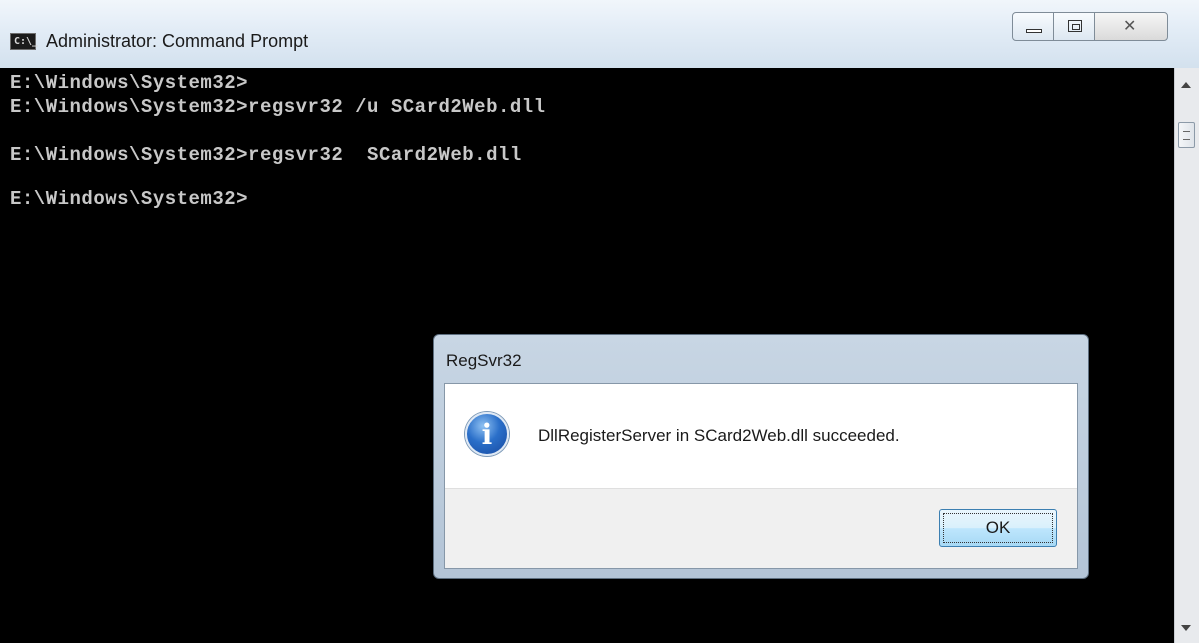 The image size is (1199, 643). I want to click on title-bar: C:\_ Administrator: Command Prompt ✕, so click(599, 34).